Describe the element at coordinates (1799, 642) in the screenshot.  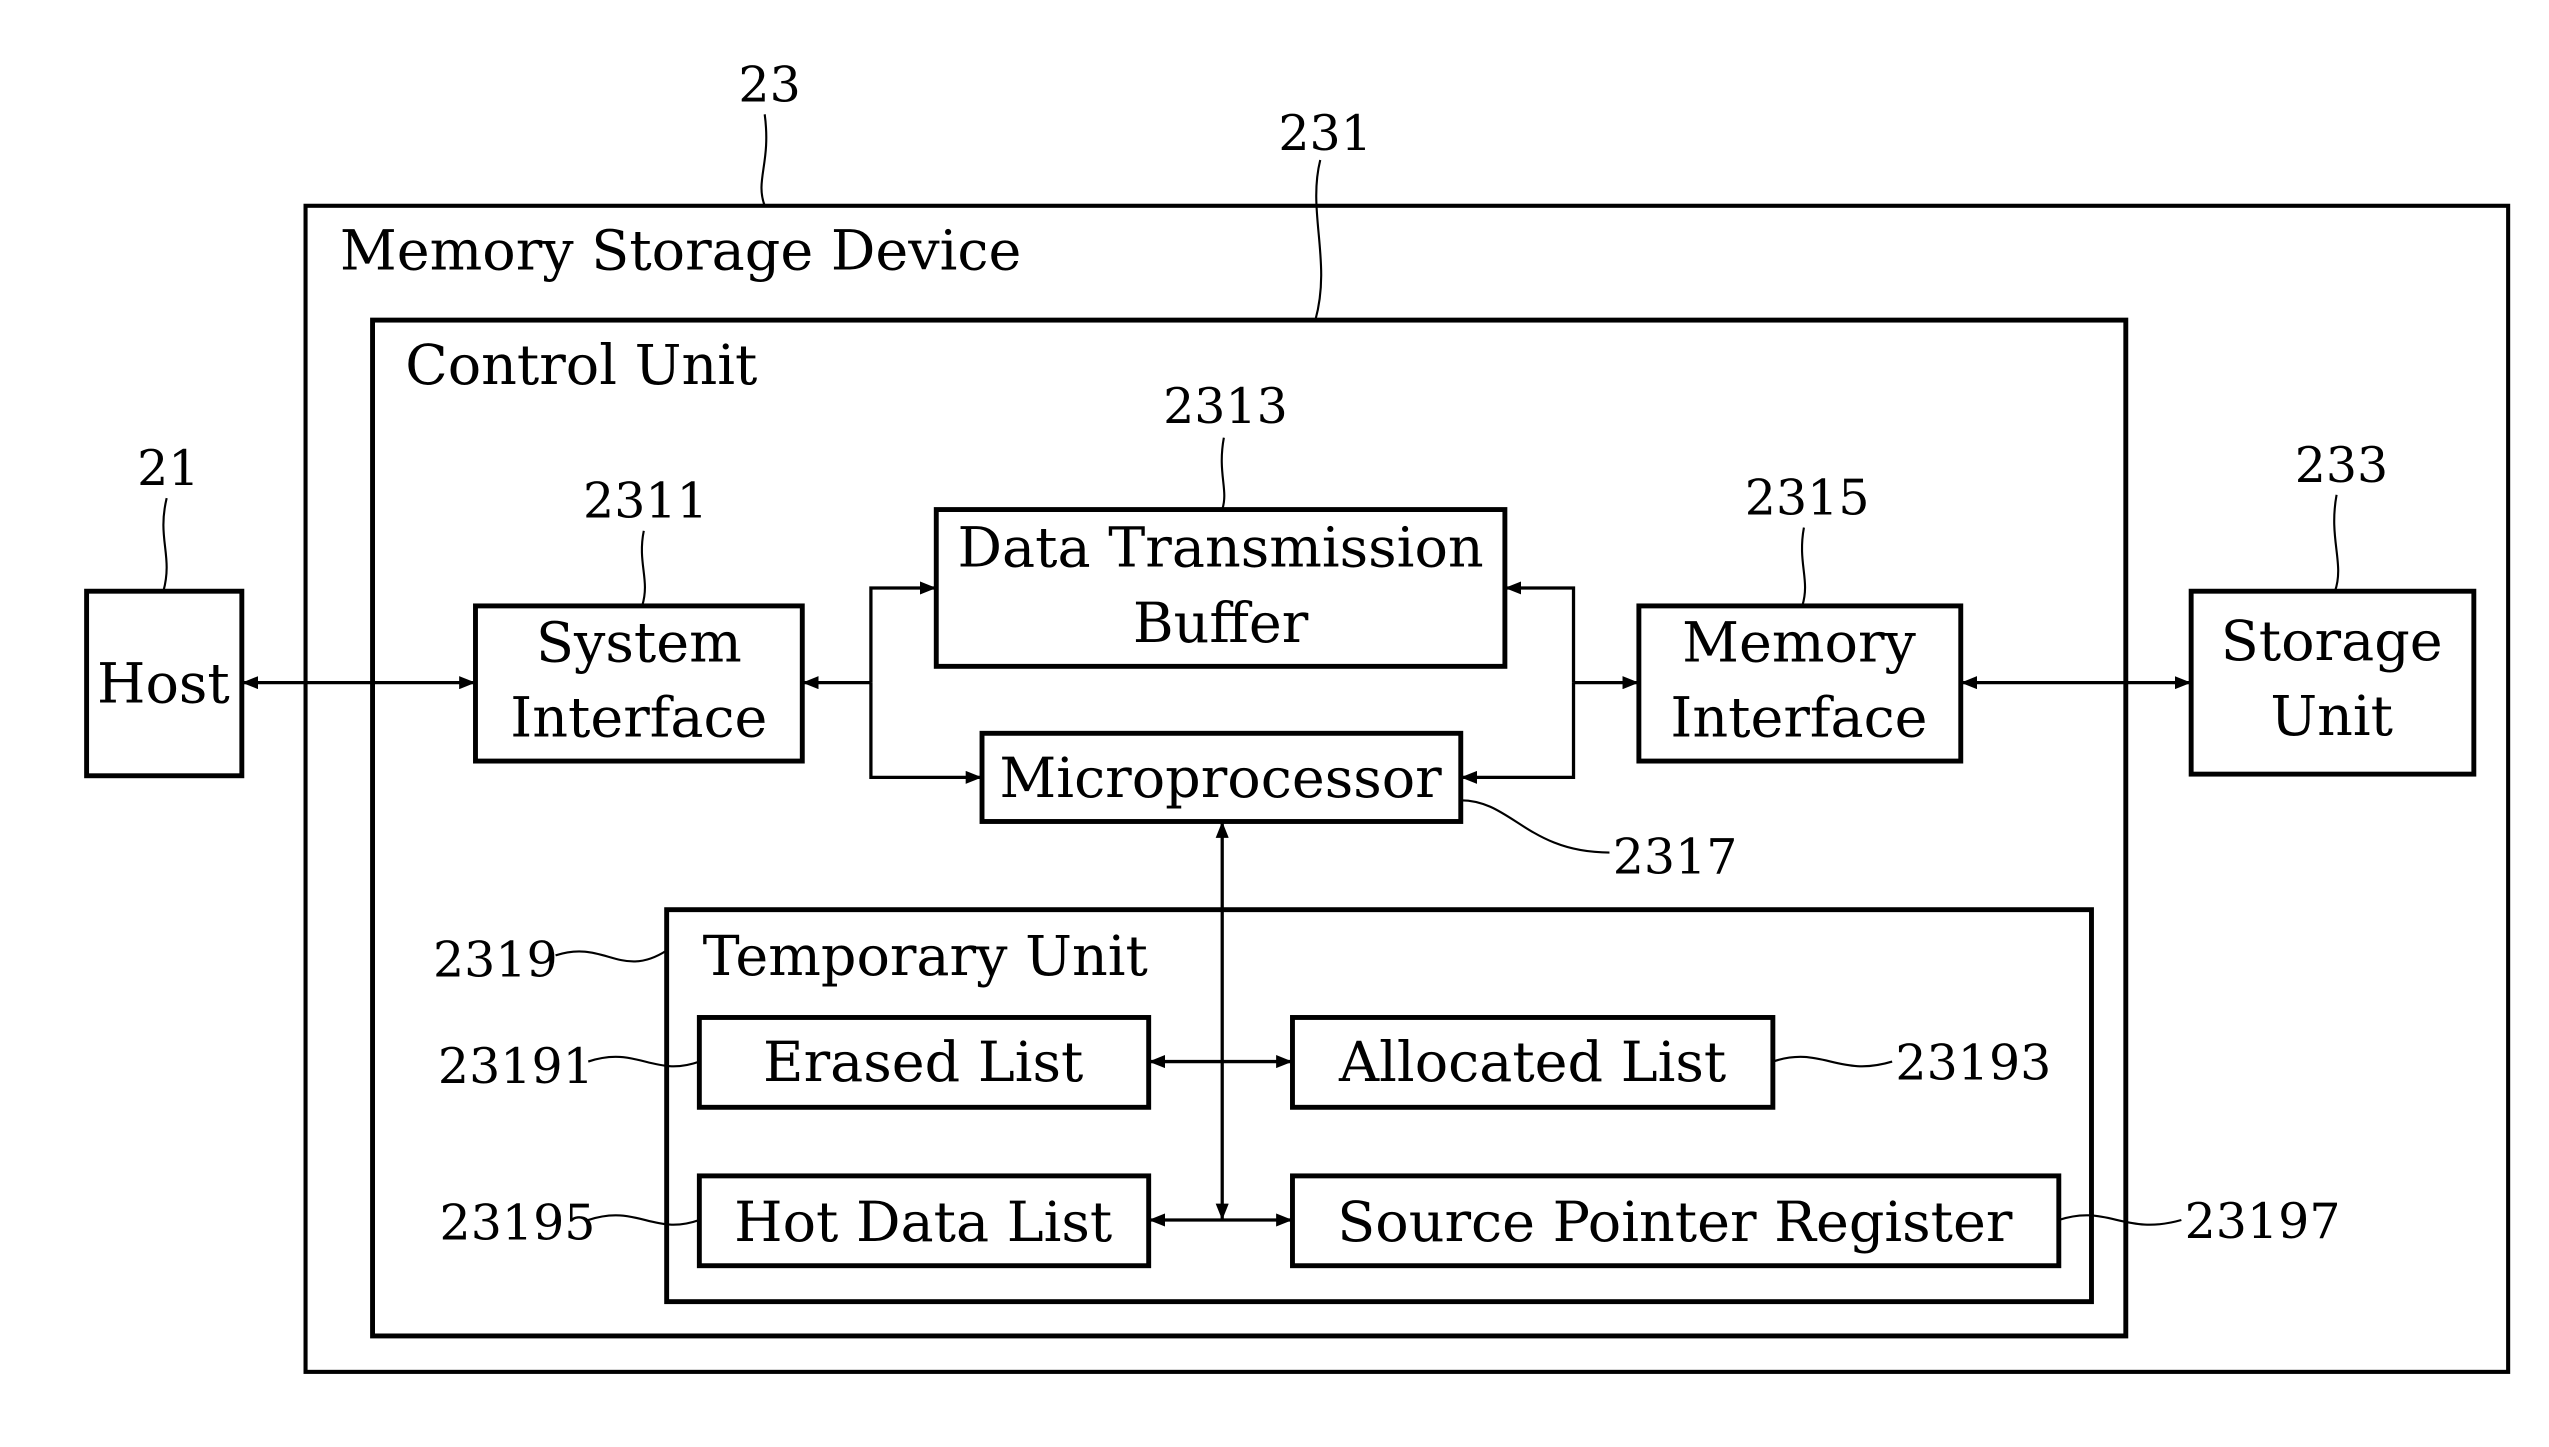
I see `memory-interface-label-line1: Memory` at that location.